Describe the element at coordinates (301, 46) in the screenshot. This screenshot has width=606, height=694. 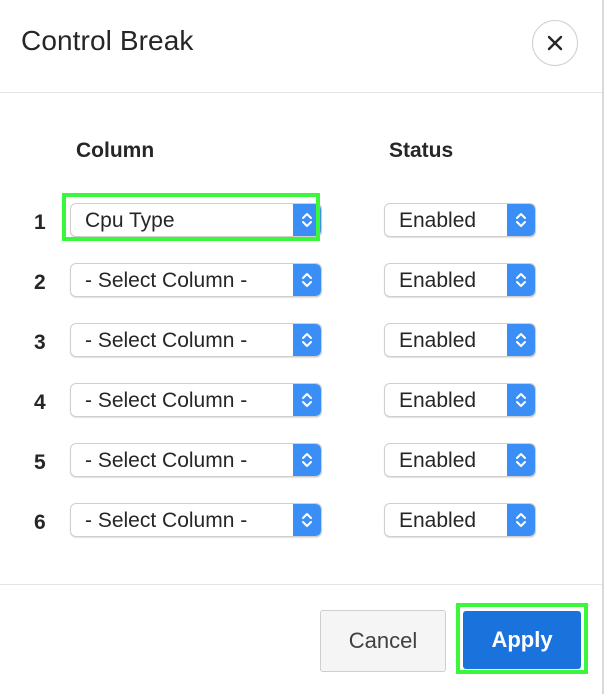
I see `dialog-header: Control Break` at that location.